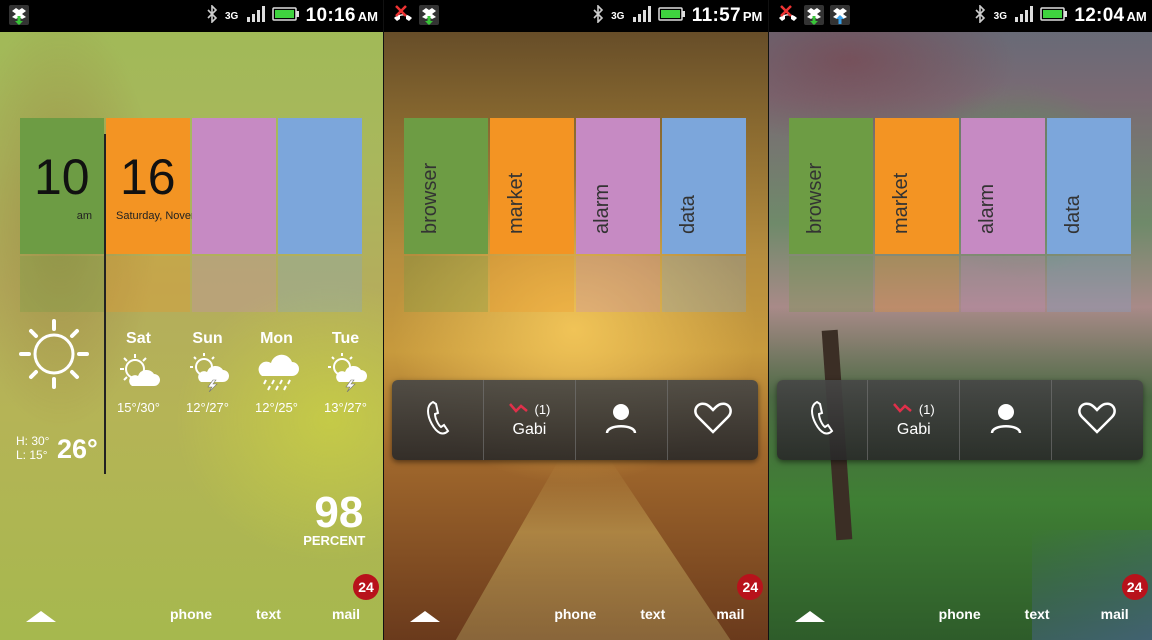 The height and width of the screenshot is (640, 1152). Describe the element at coordinates (180, 186) in the screenshot. I see `minute-tile: 16 Saturday, November 13 (45)` at that location.